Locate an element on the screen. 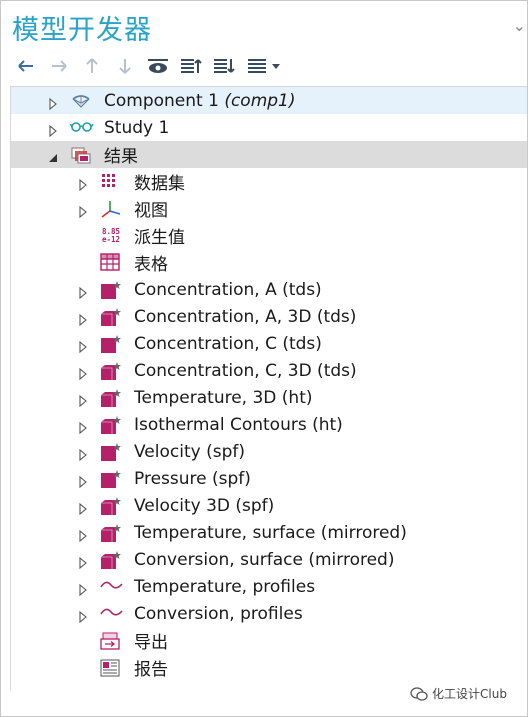 The image size is (528, 717). tree-node-label: 导出 is located at coordinates (151, 640).